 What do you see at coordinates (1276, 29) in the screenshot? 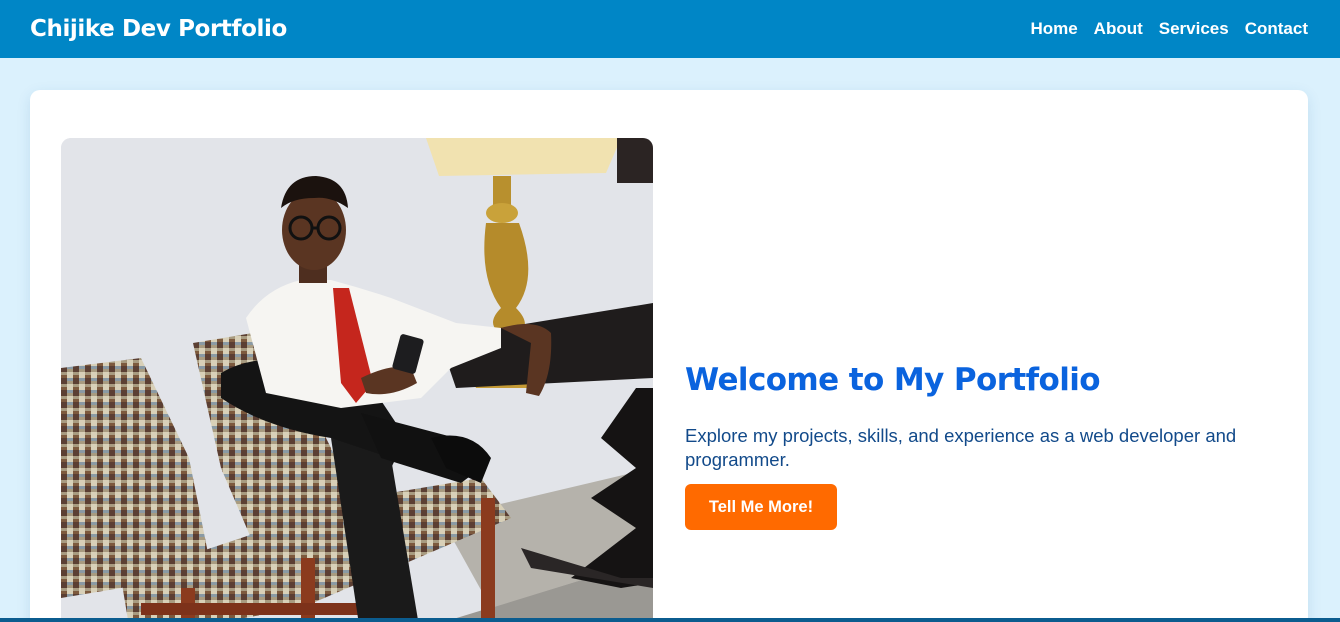
I see `nav-link-contact: Contact` at bounding box center [1276, 29].